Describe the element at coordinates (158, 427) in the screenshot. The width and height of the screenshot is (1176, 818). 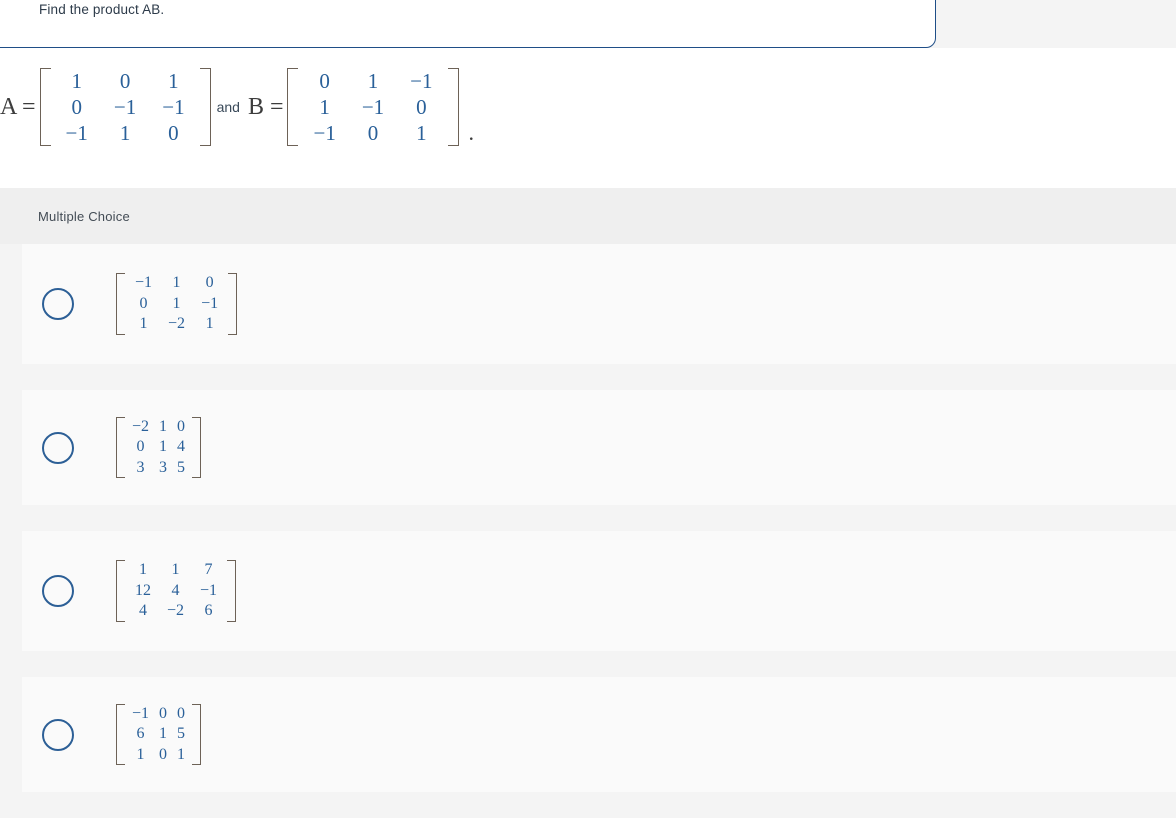
I see `option-matrix-b-row: −2 1 0` at that location.